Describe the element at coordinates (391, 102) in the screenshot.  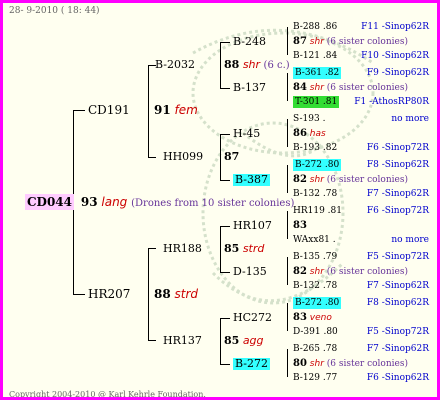
I see `g4-source: F1 -AthosRP80R` at that location.